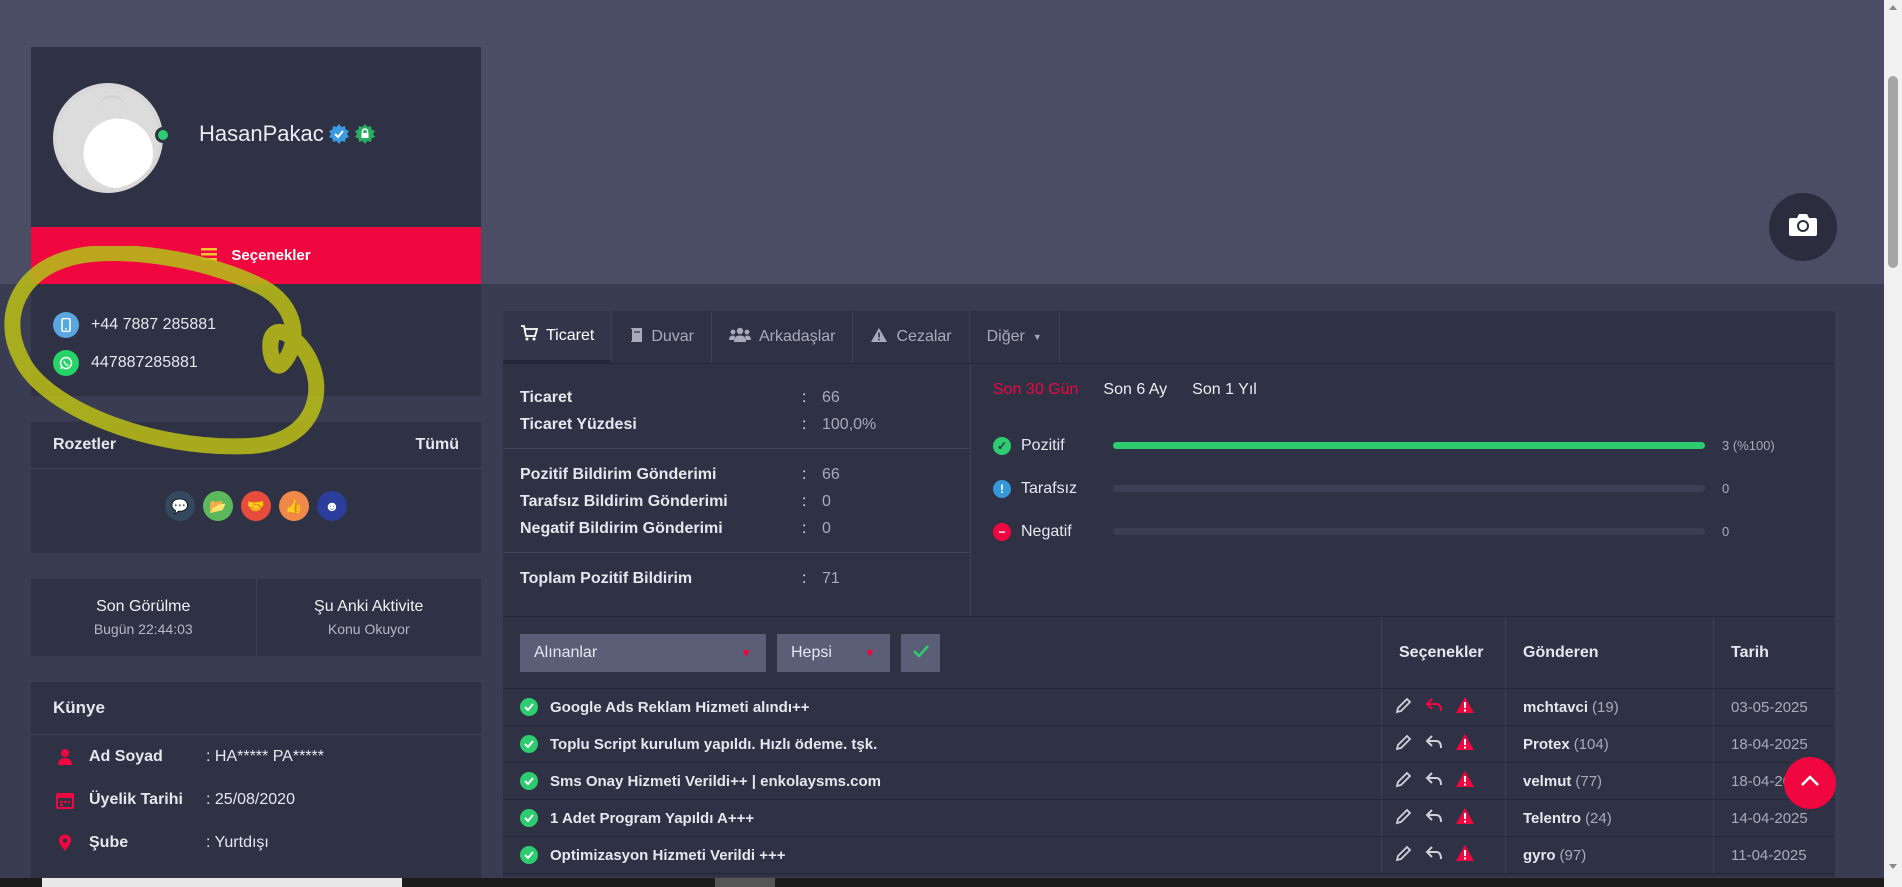 The image size is (1902, 887). Describe the element at coordinates (662, 337) in the screenshot. I see `tab-duvar: Duvar` at that location.